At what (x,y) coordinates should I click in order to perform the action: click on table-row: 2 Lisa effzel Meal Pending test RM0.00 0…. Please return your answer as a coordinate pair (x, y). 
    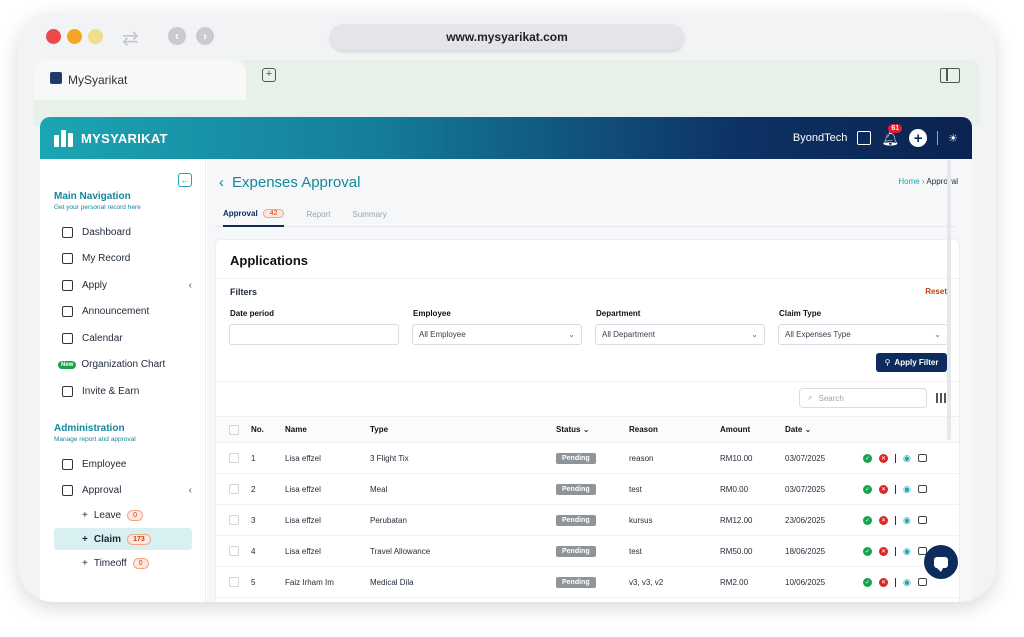
    Looking at the image, I should click on (587, 489).